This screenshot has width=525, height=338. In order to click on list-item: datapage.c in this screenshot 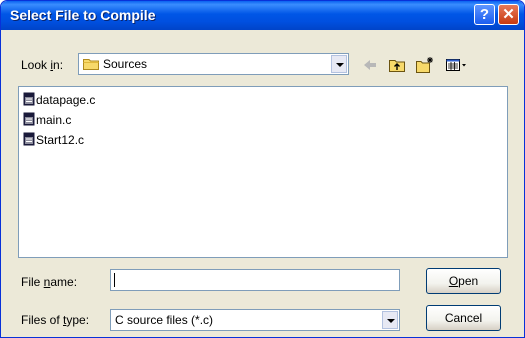, I will do `click(59, 100)`.